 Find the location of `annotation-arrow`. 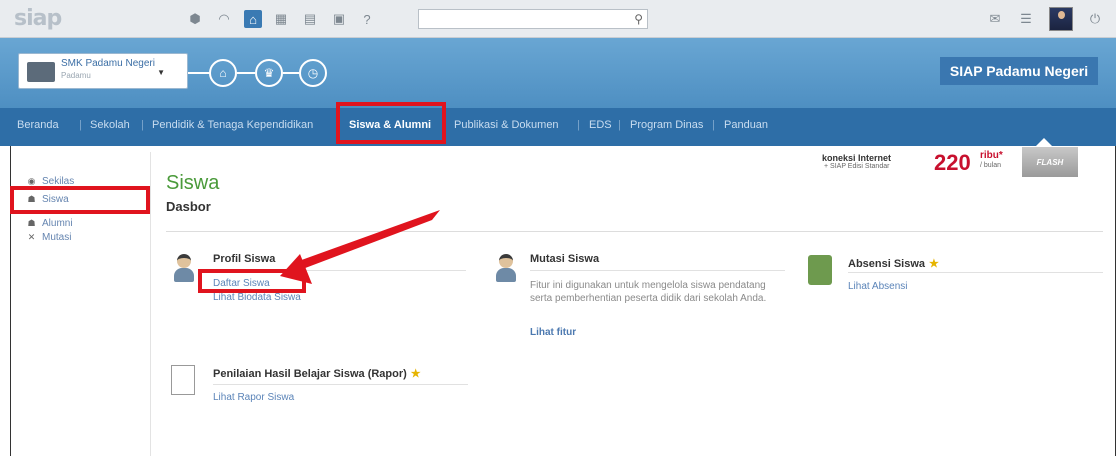

annotation-arrow is located at coordinates (360, 247).